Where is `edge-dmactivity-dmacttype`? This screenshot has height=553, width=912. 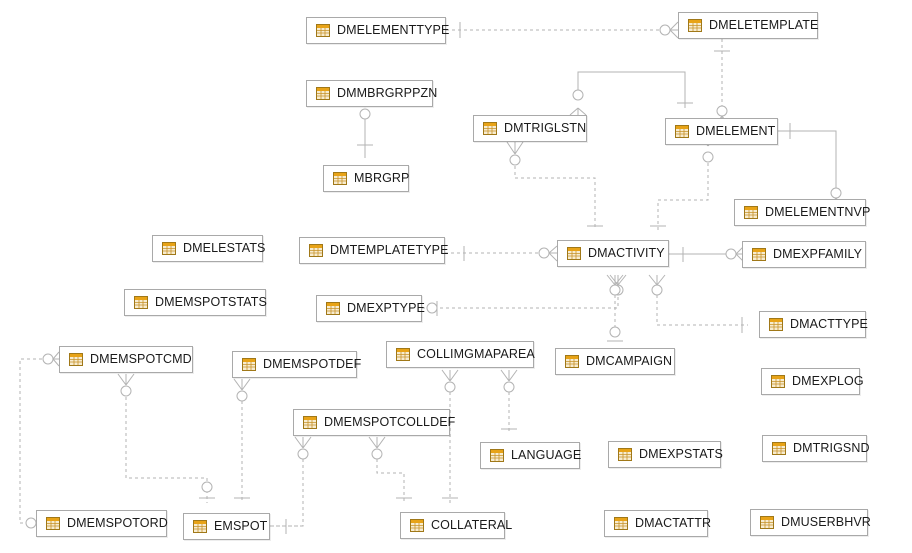
edge-dmactivity-dmacttype is located at coordinates (698, 303).